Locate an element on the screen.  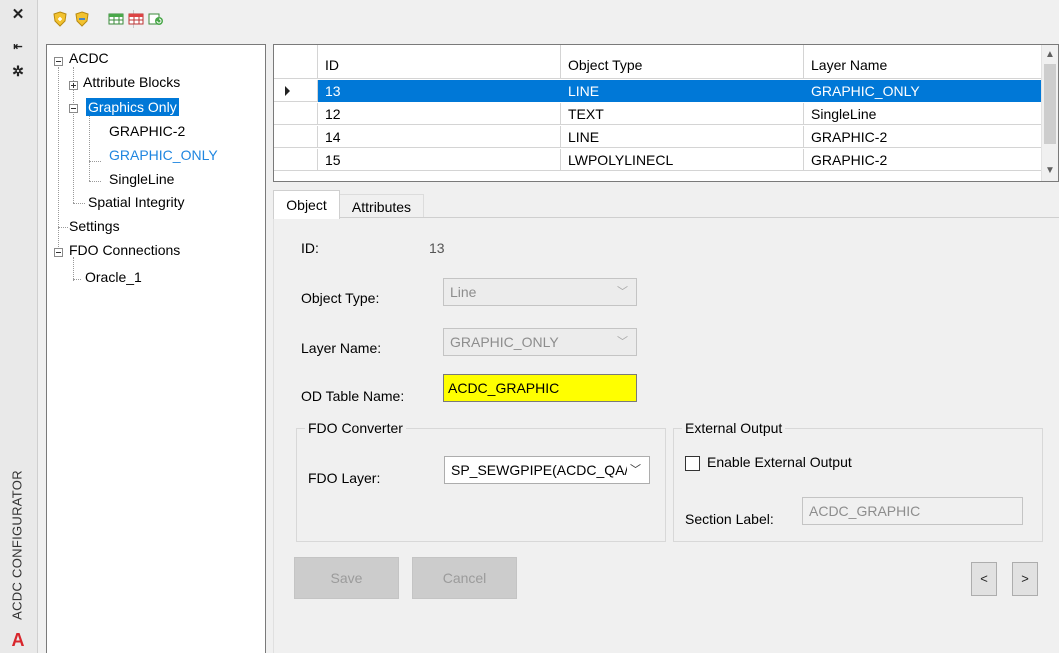
scrollbar-thumb is located at coordinates (1050, 104).